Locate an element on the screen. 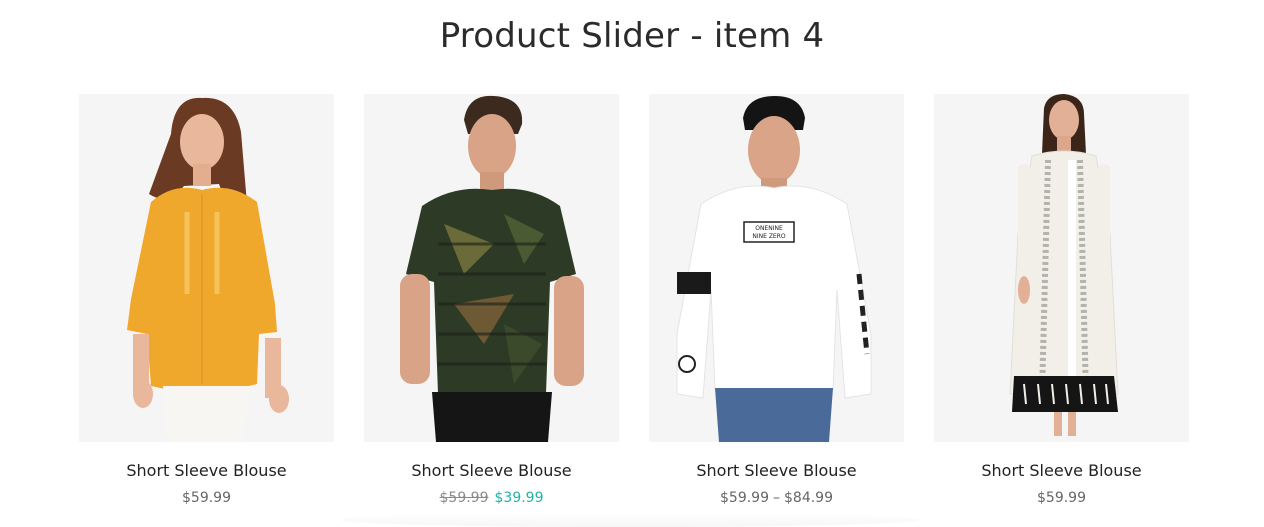  product-price: $59.99 $39.99 is located at coordinates (491, 498).